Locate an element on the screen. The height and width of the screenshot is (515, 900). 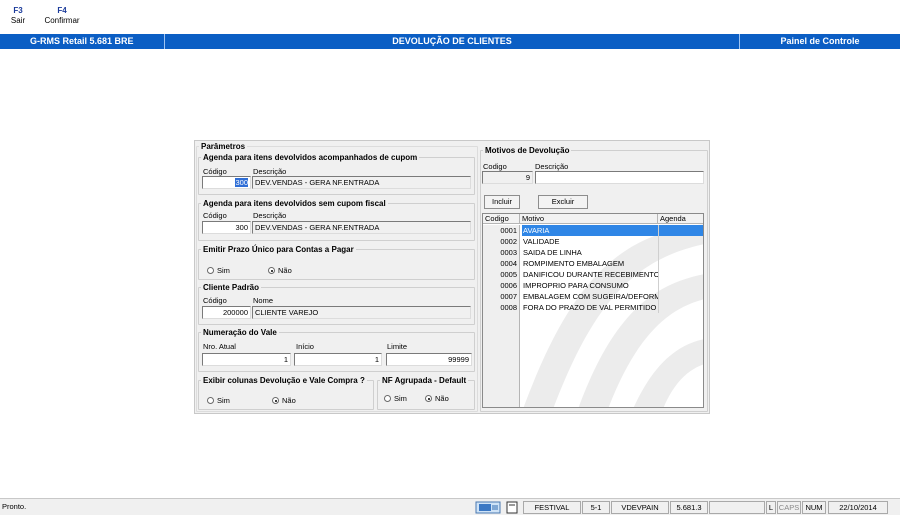
exibir-colunas-sim-radio: Sim is located at coordinates (218, 400).